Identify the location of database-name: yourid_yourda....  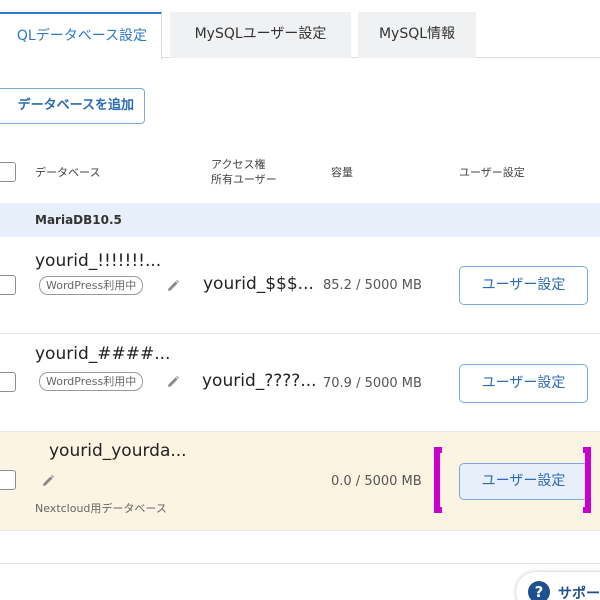
(118, 451).